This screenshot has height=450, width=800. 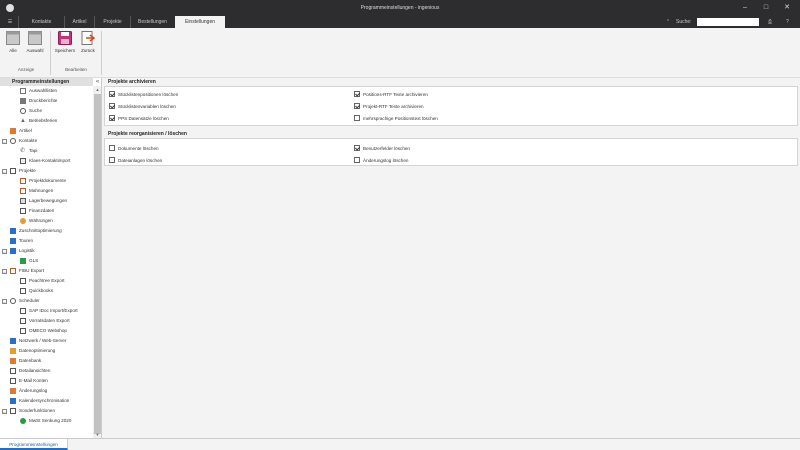 I want to click on scroll-up-icon: ▲, so click(x=97, y=89).